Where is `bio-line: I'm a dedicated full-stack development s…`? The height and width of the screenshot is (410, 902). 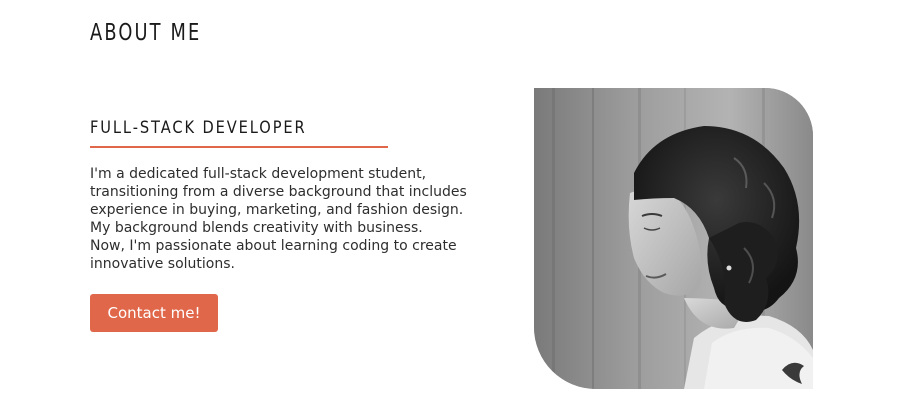 bio-line: I'm a dedicated full-stack development s… is located at coordinates (258, 174).